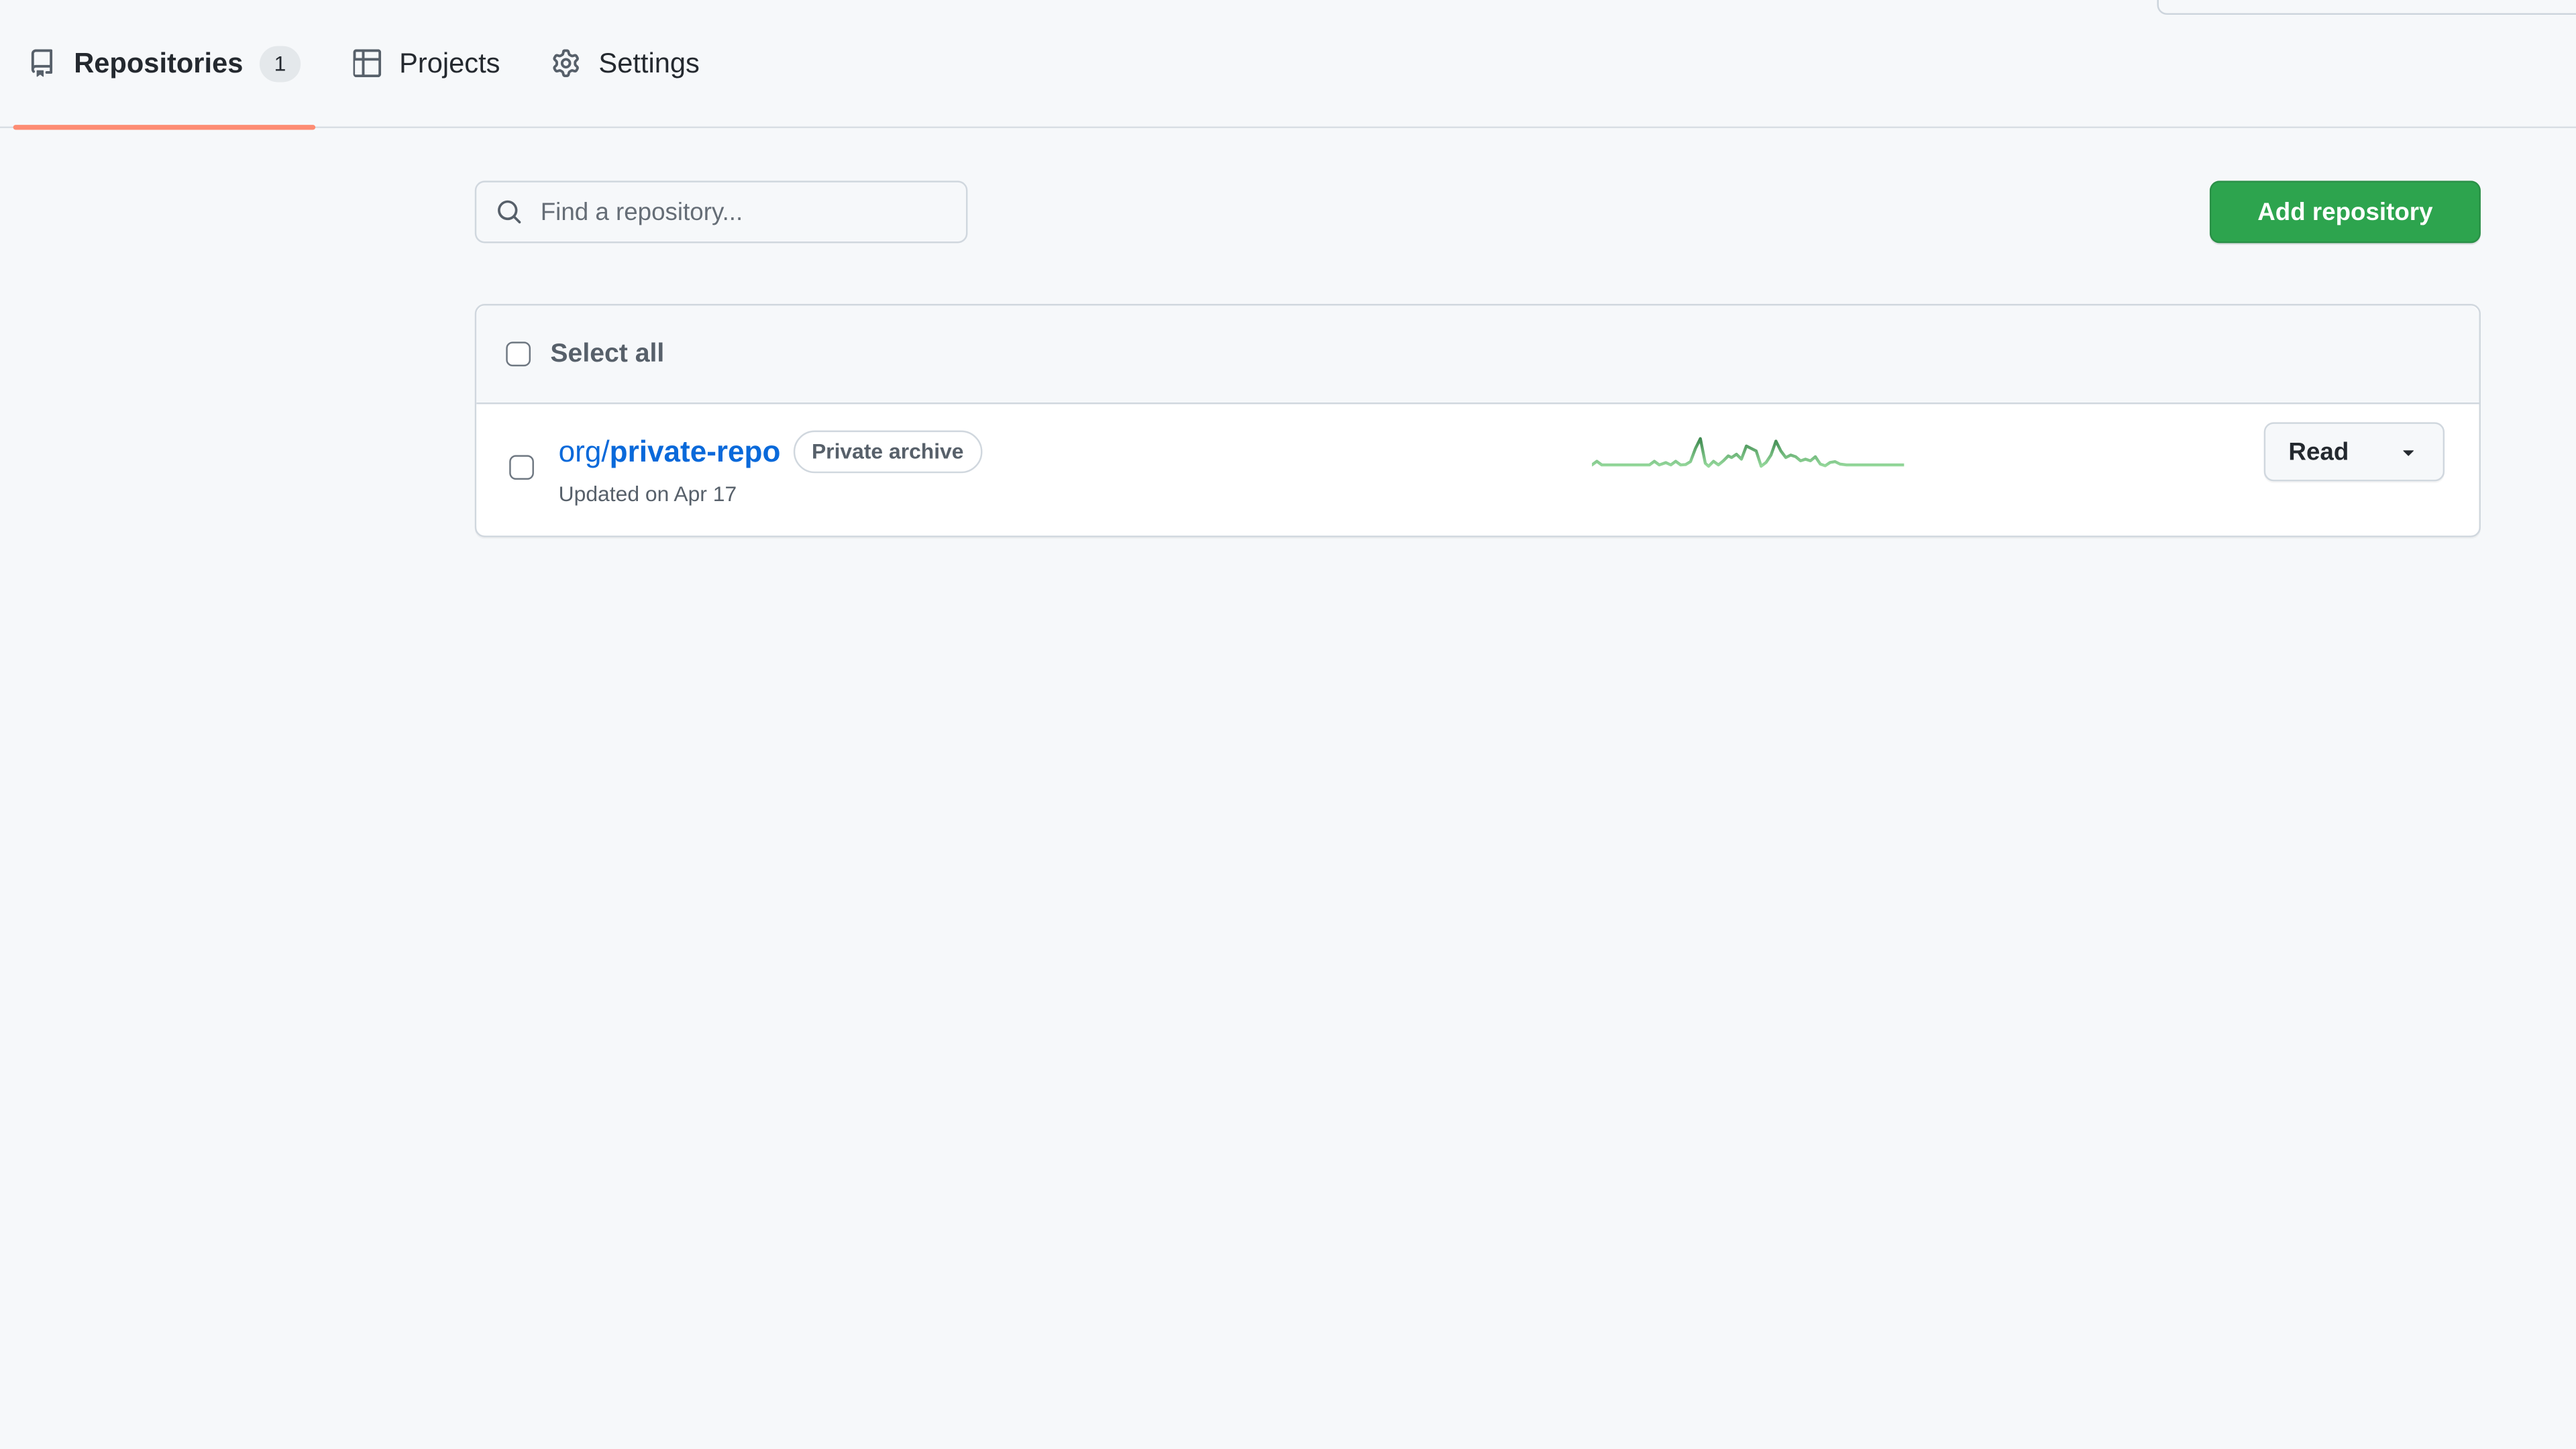 The image size is (2576, 1449). I want to click on underline-nav: Repositories 1 Projects Settings, so click(1288, 65).